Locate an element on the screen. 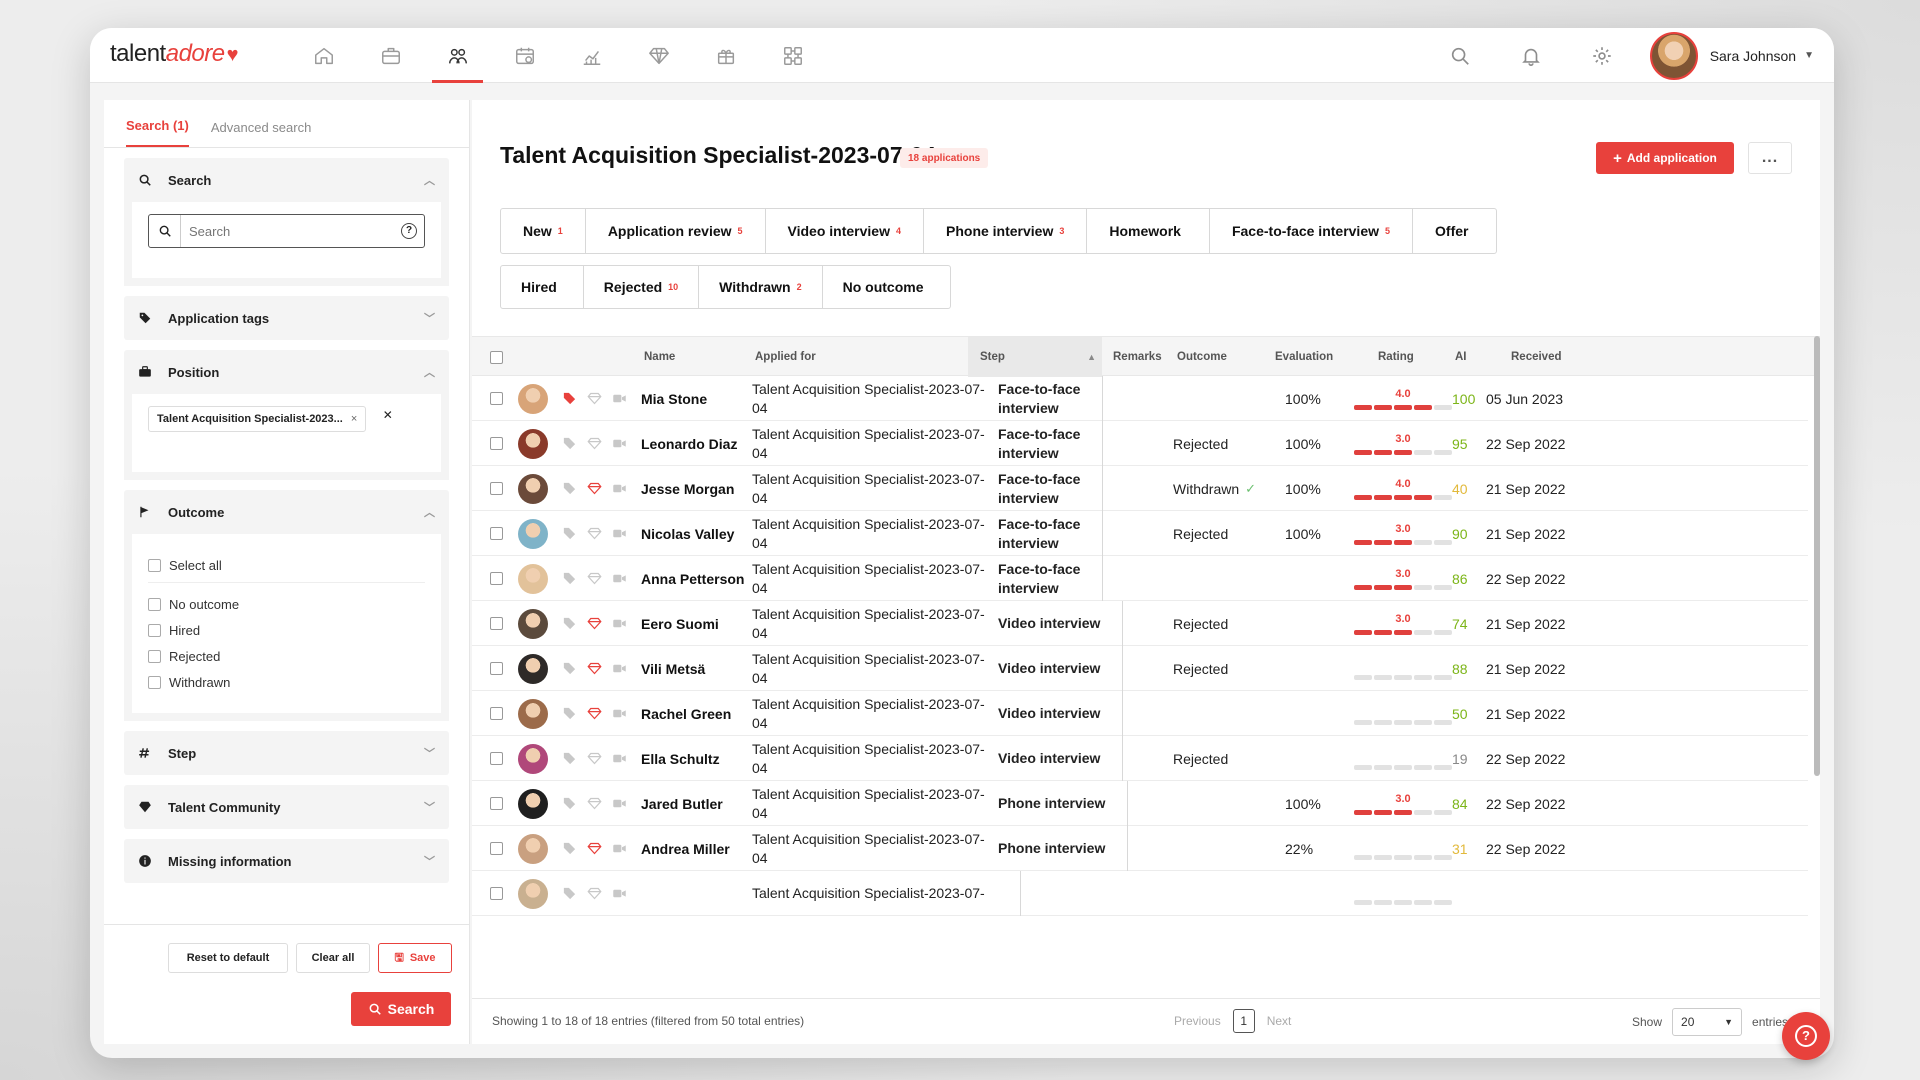 The height and width of the screenshot is (1080, 1920). previous-page-link: Previous is located at coordinates (1197, 1021).